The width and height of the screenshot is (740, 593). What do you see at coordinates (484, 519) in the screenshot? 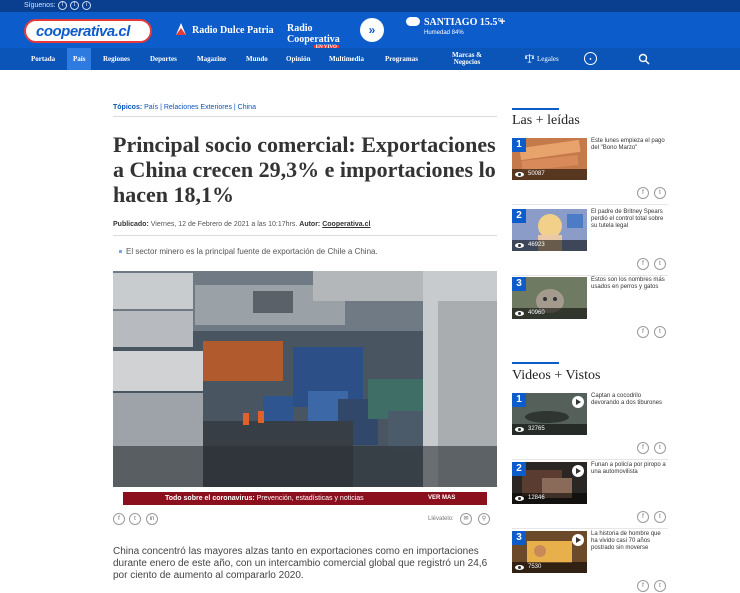
I see `link-icon: ⚲` at bounding box center [484, 519].